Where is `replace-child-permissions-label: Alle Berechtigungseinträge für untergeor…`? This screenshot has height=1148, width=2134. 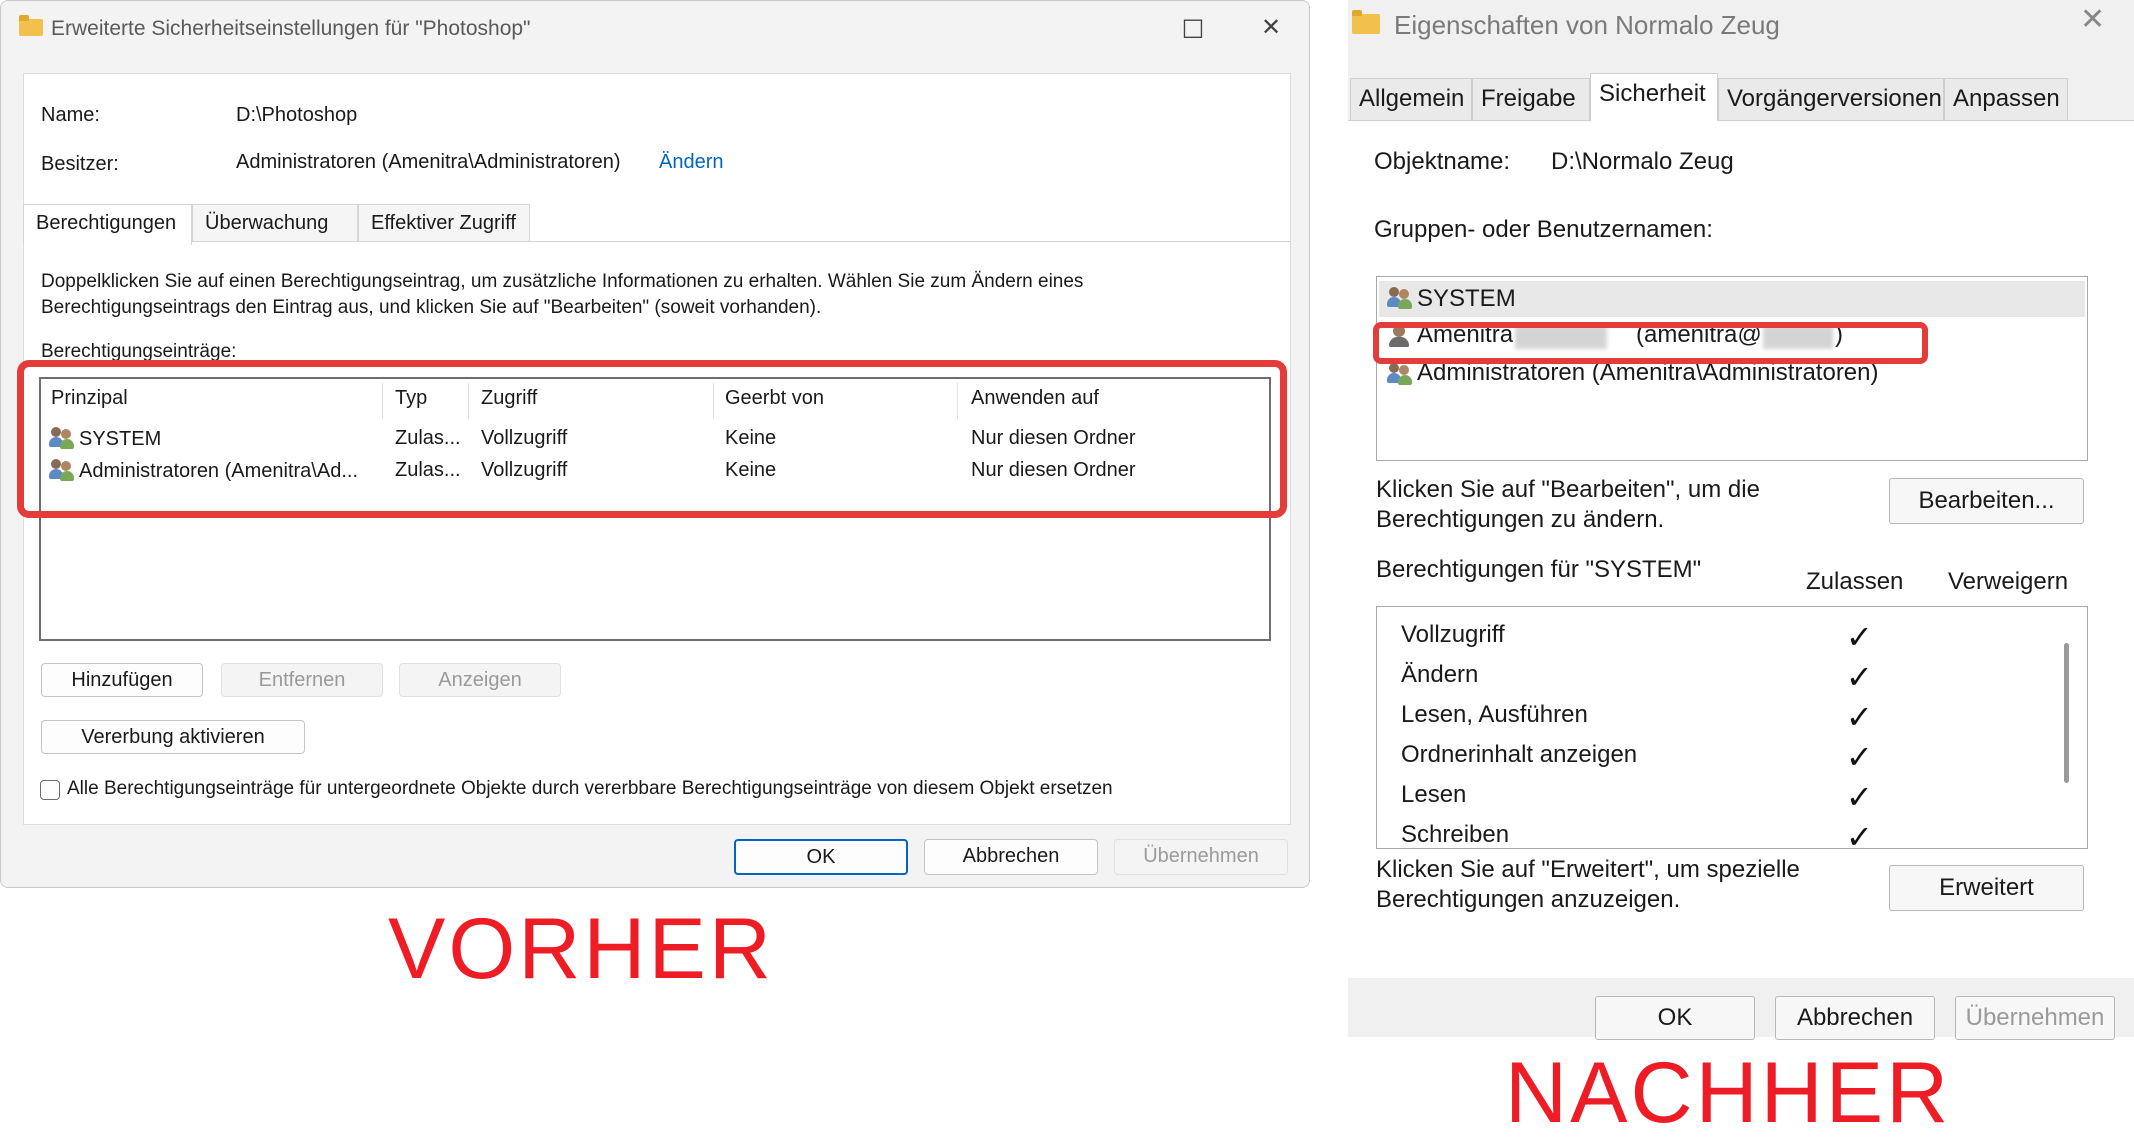 replace-child-permissions-label: Alle Berechtigungseinträge für untergeor… is located at coordinates (590, 788).